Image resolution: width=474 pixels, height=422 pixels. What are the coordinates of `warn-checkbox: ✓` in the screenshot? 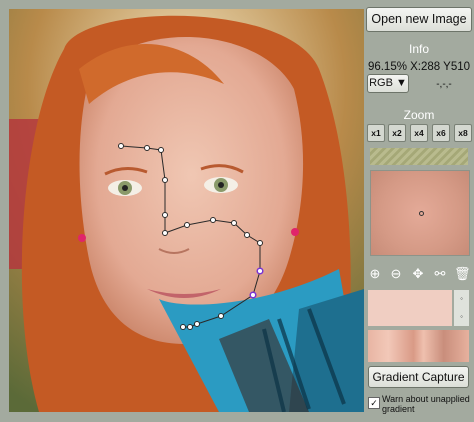 It's located at (374, 403).